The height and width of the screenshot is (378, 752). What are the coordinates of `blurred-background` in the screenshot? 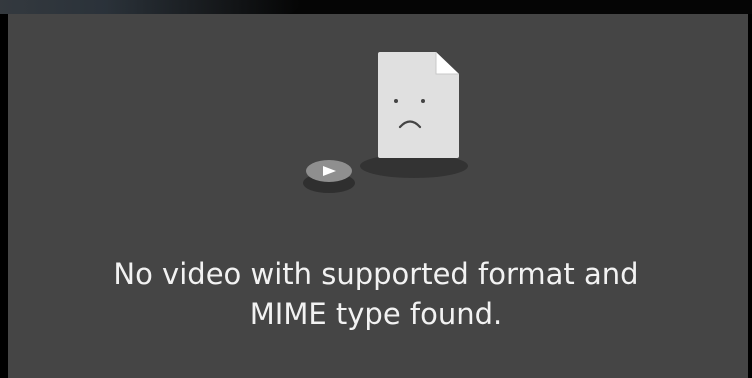 It's located at (150, 7).